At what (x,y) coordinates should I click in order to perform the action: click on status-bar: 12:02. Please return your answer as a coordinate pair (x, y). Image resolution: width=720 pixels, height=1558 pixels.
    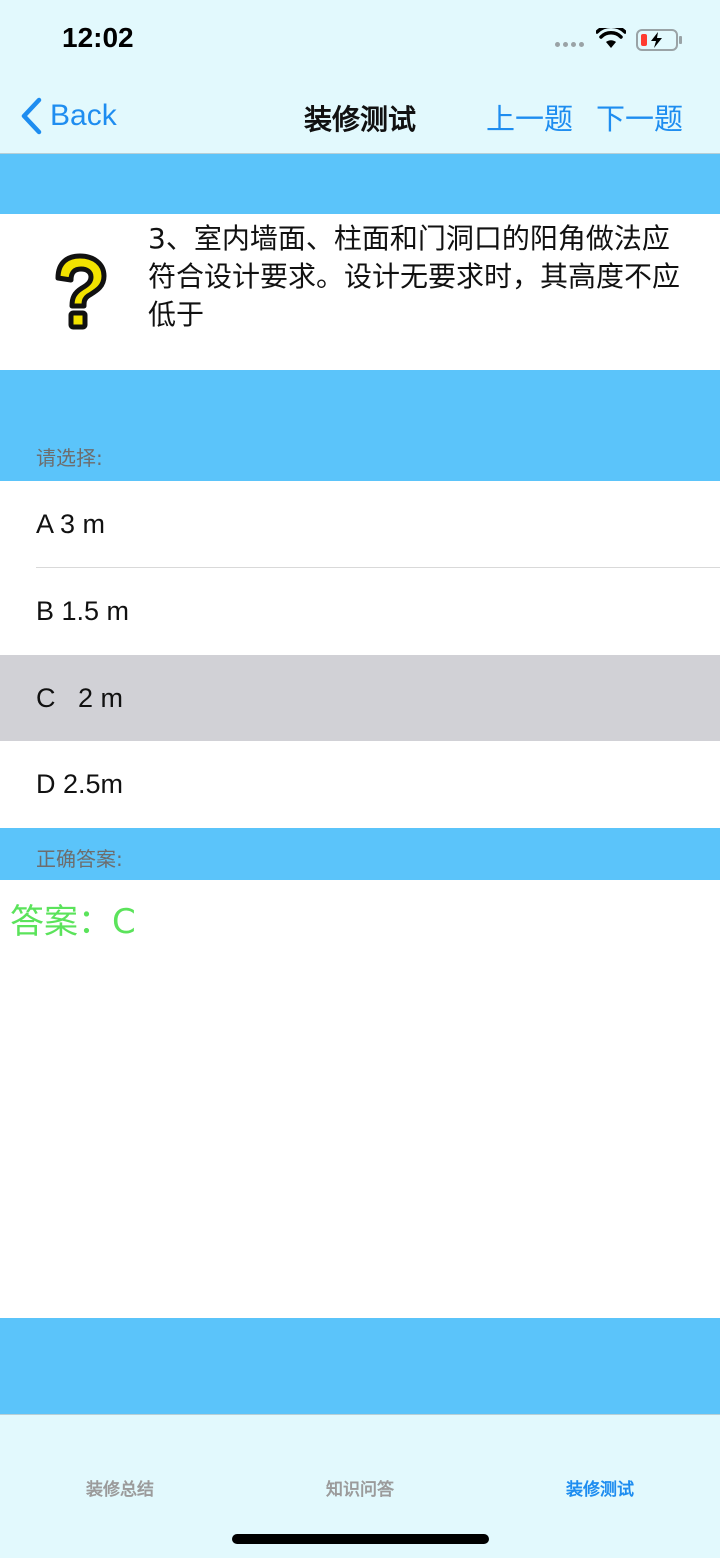
    Looking at the image, I should click on (360, 40).